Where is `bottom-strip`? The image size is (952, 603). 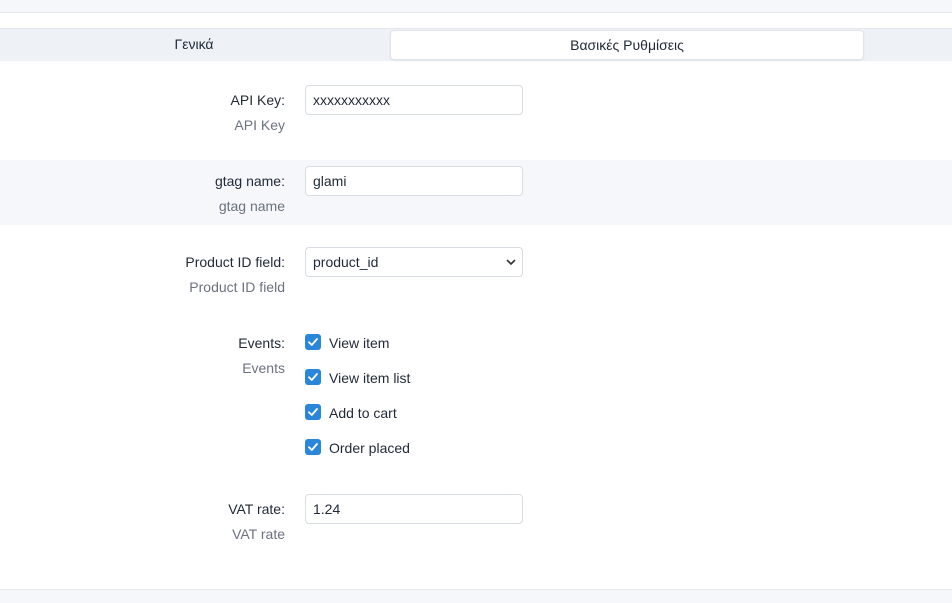
bottom-strip is located at coordinates (476, 596).